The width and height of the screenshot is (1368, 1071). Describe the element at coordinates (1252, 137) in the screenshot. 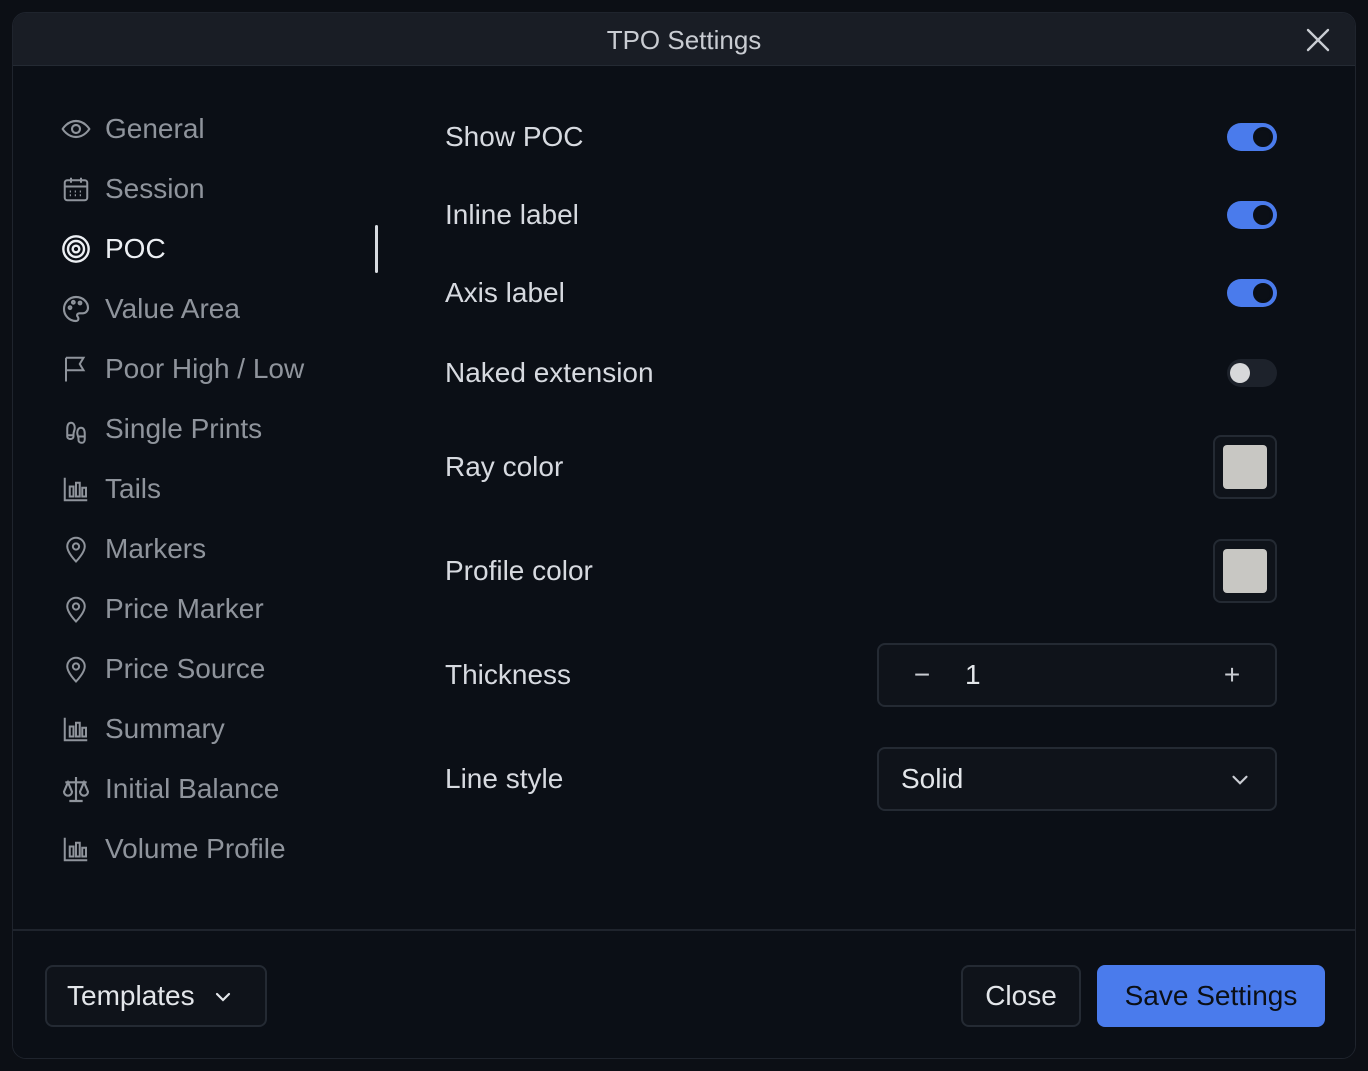

I see `show-poc-toggle` at that location.